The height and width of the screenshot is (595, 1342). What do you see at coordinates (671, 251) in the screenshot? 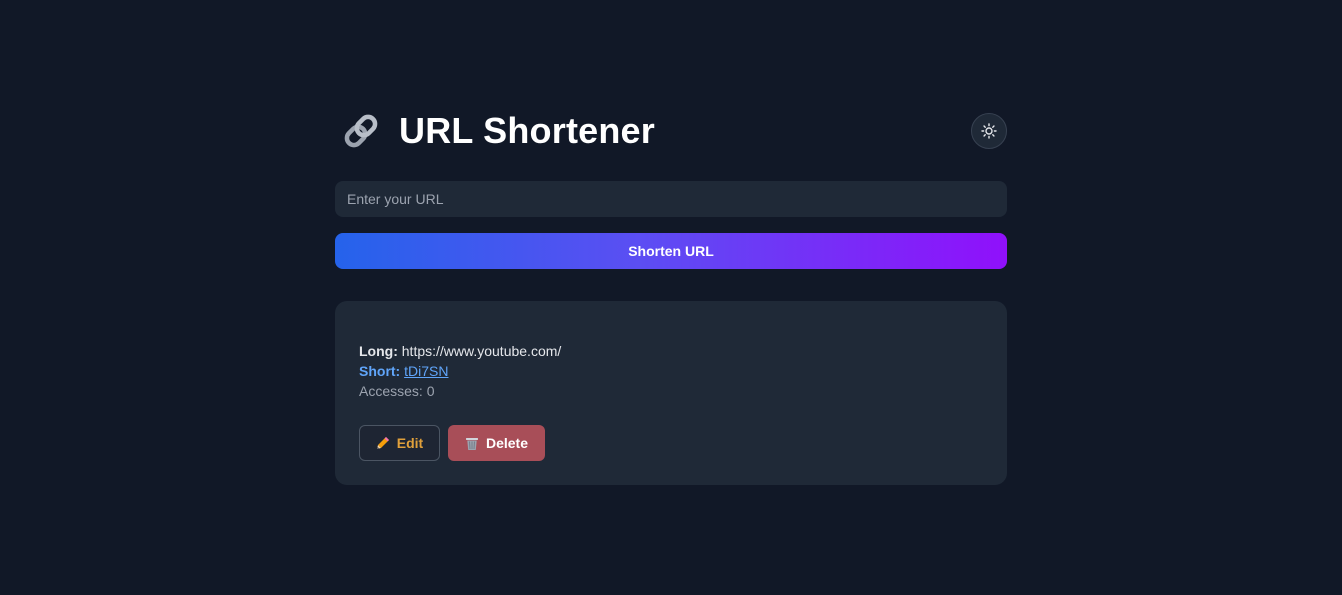
I see `shorten-url-button: Shorten URL` at bounding box center [671, 251].